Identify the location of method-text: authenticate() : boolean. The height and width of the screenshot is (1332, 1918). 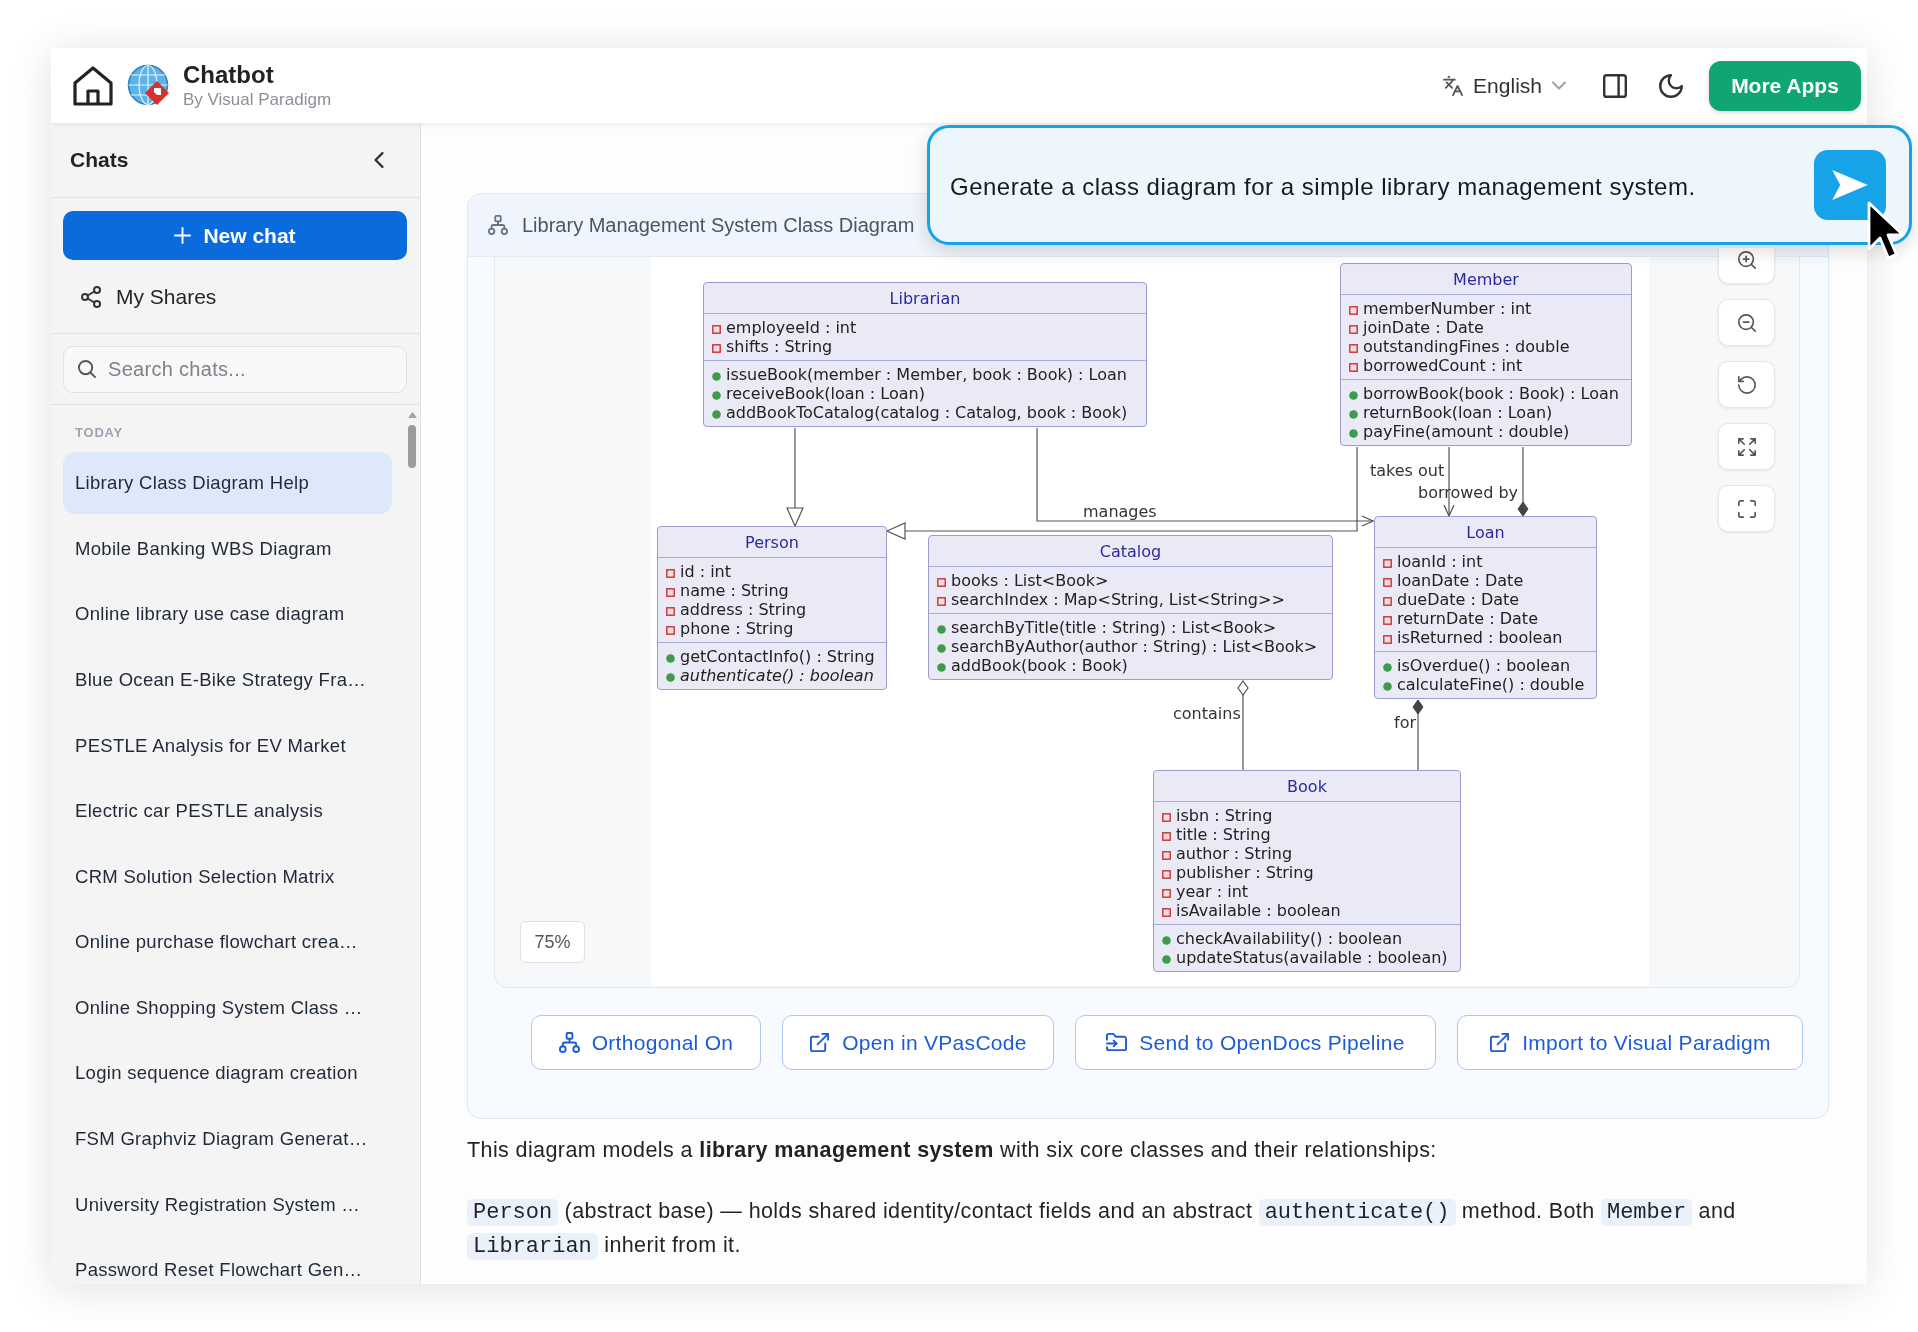
(777, 675).